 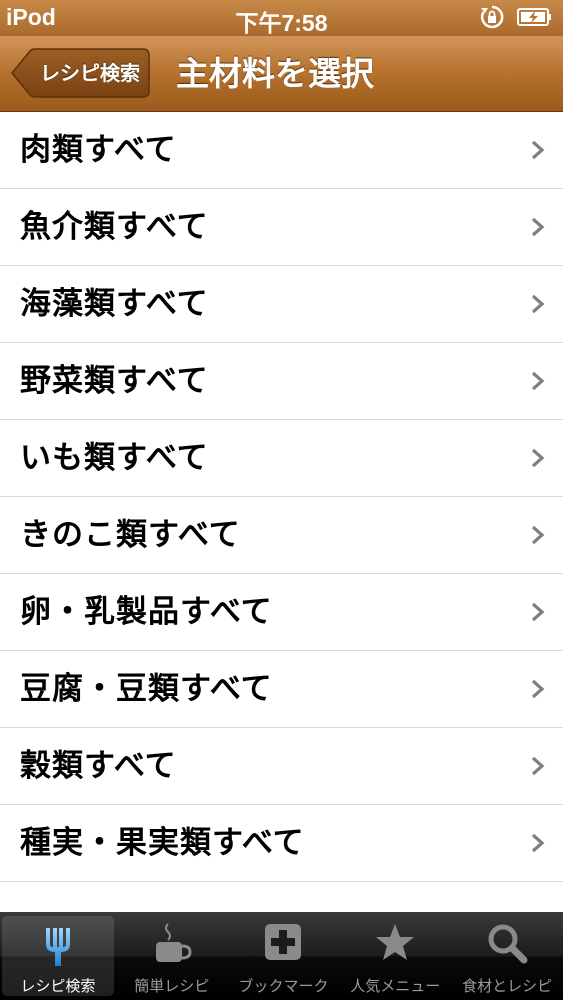 I want to click on tab-recipe-search: レシピ検索, so click(x=58, y=956).